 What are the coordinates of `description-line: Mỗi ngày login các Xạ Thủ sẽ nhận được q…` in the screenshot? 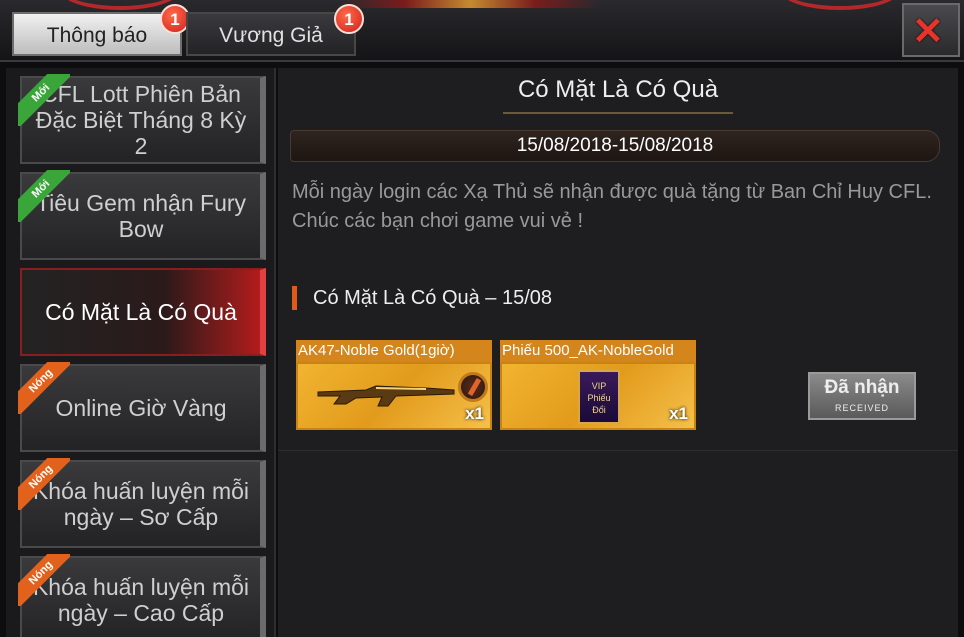 It's located at (612, 192).